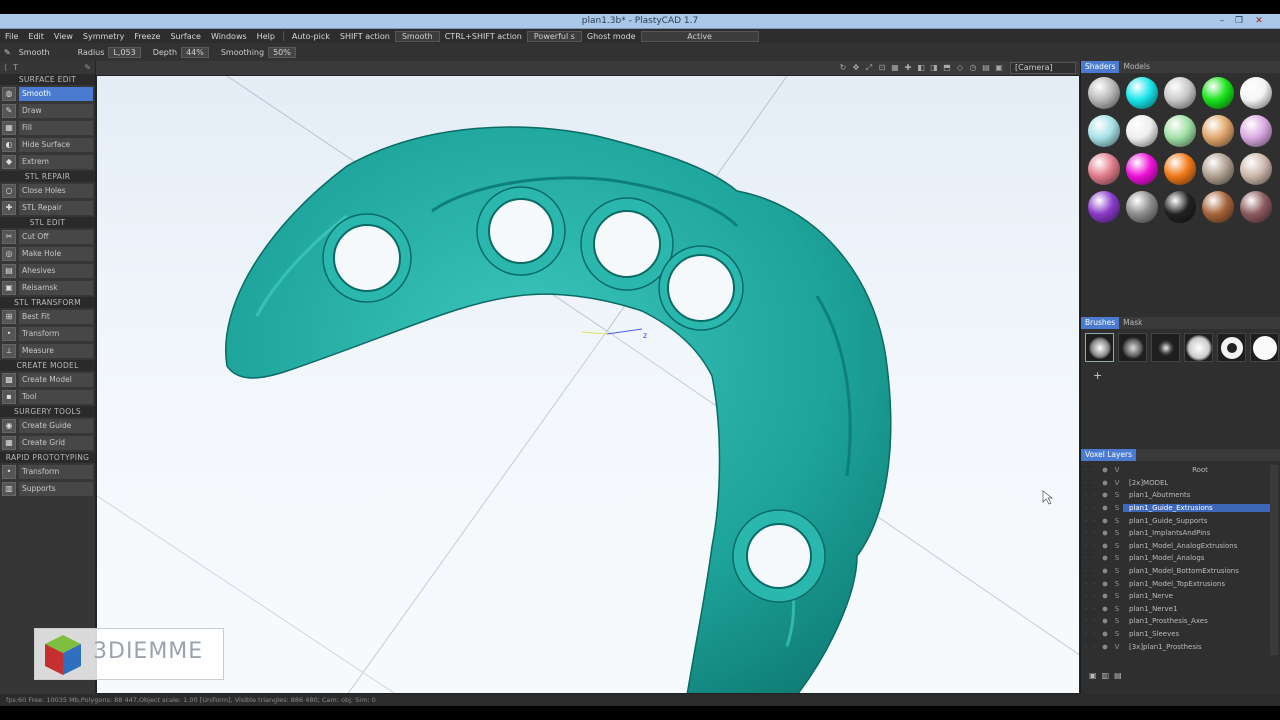  I want to click on wireframe-icon: ▤, so click(986, 68).